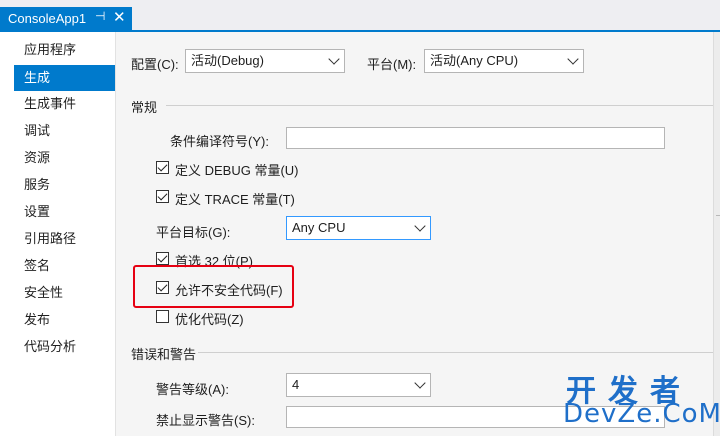  Describe the element at coordinates (213, 286) in the screenshot. I see `red-highlight-box` at that location.